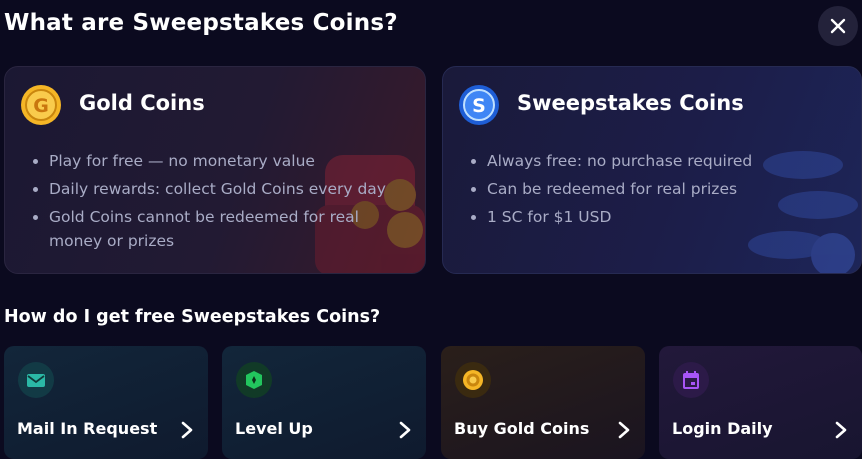  What do you see at coordinates (657, 161) in the screenshot?
I see `list-item: Always free: no purchase required` at bounding box center [657, 161].